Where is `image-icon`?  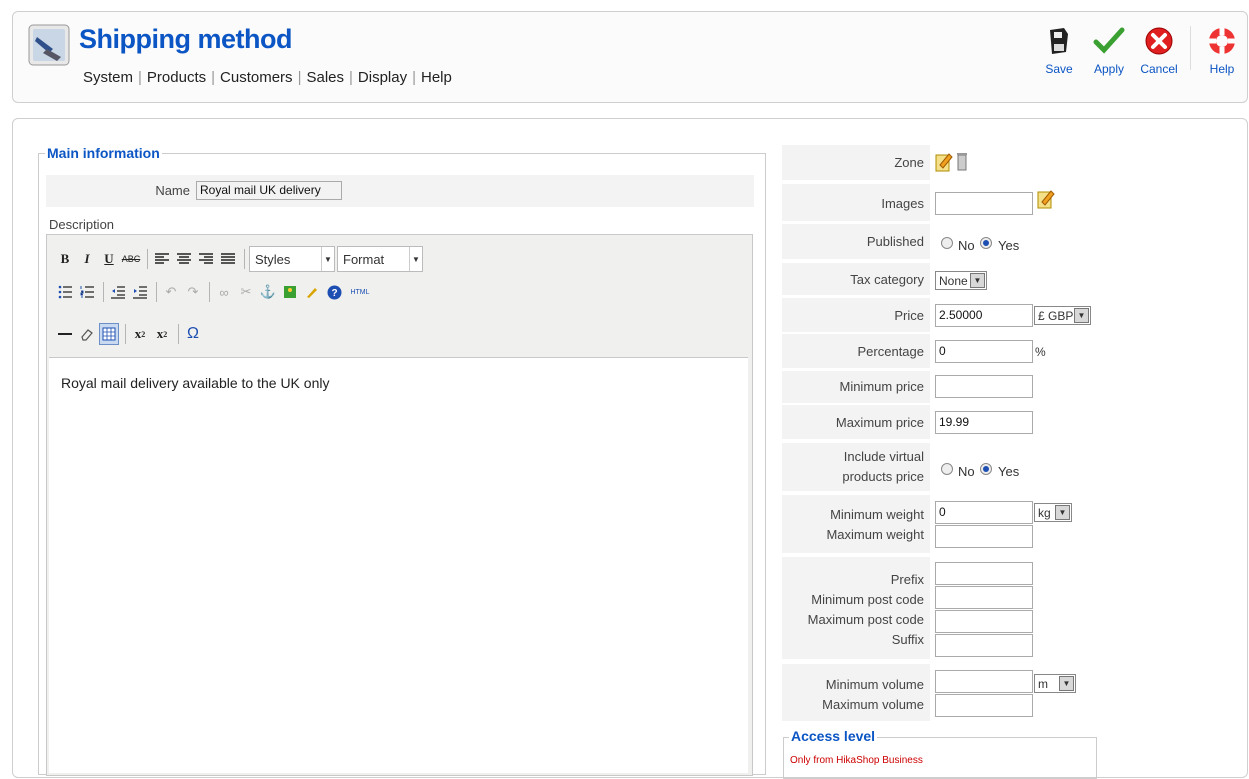 image-icon is located at coordinates (290, 292).